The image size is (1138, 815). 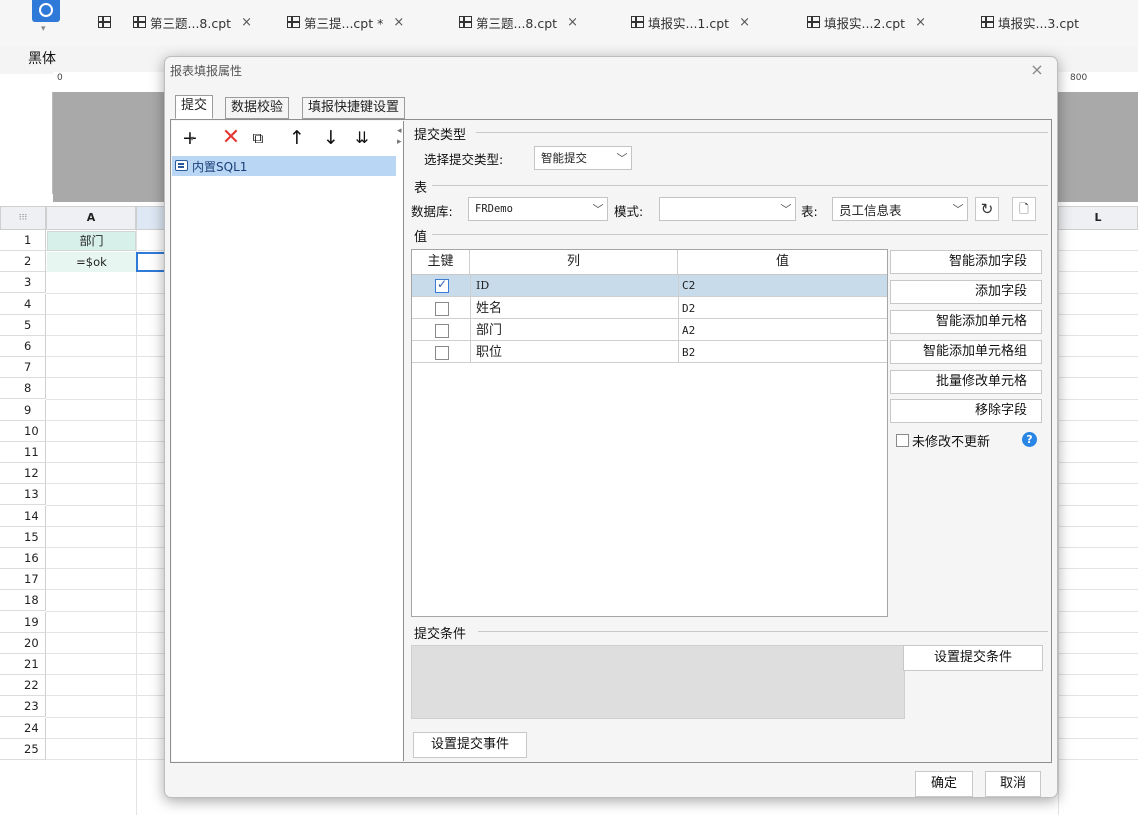 I want to click on row-header: 6, so click(x=23, y=346).